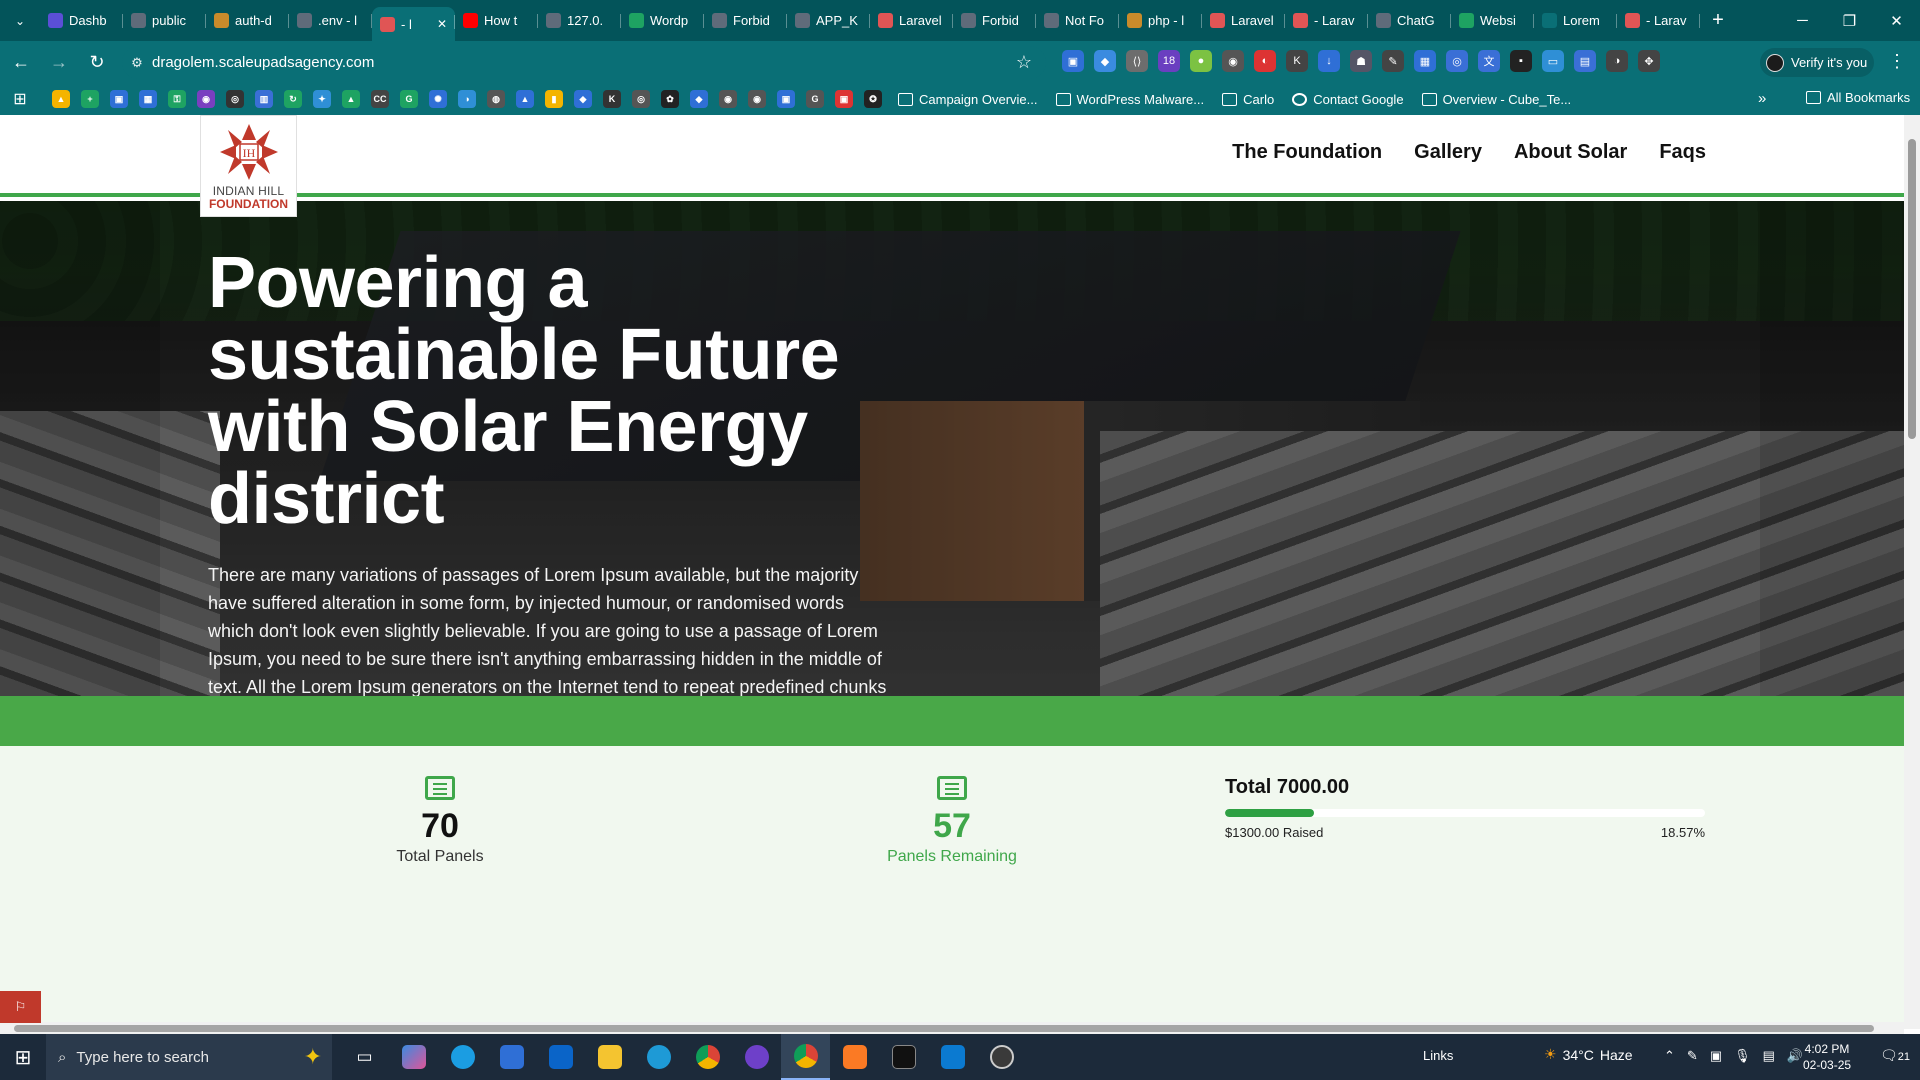 This screenshot has width=1920, height=1080. Describe the element at coordinates (658, 1057) in the screenshot. I see `skype-icon` at that location.